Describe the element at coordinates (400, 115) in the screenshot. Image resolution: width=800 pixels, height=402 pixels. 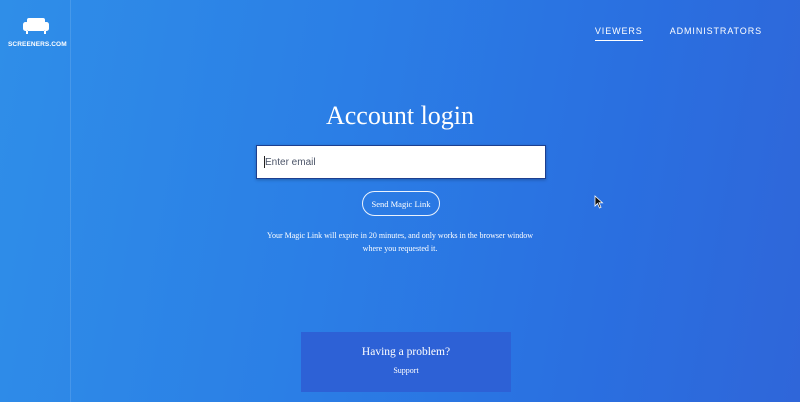
I see `page-title: Account login` at that location.